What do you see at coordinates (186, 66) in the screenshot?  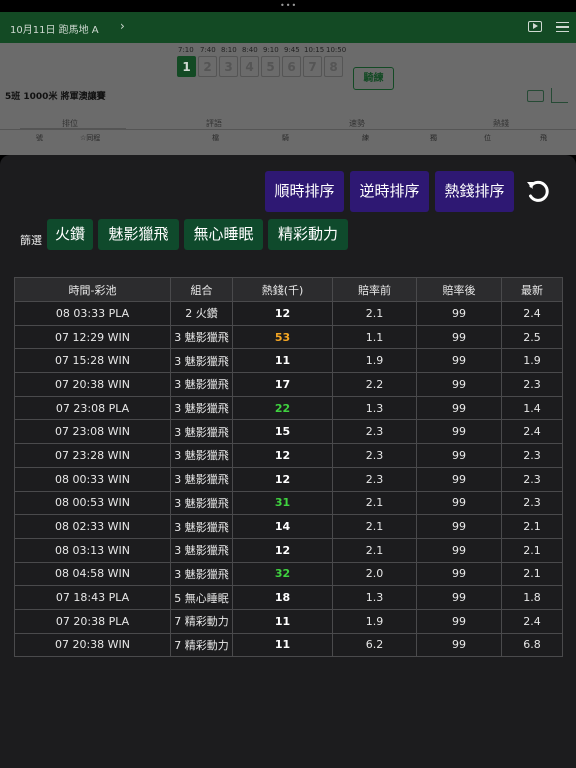 I see `race-button-1: 1` at bounding box center [186, 66].